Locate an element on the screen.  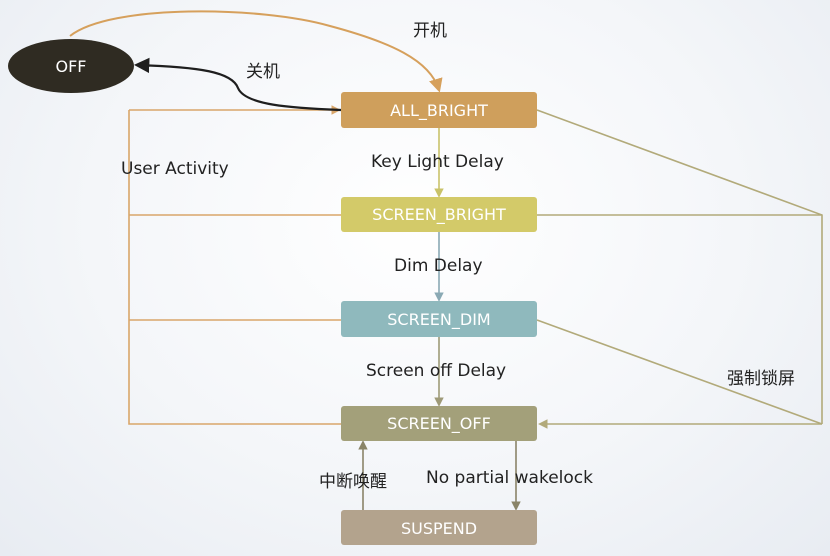
label-interrupt-wake: 中断唤醒 is located at coordinates (353, 482).